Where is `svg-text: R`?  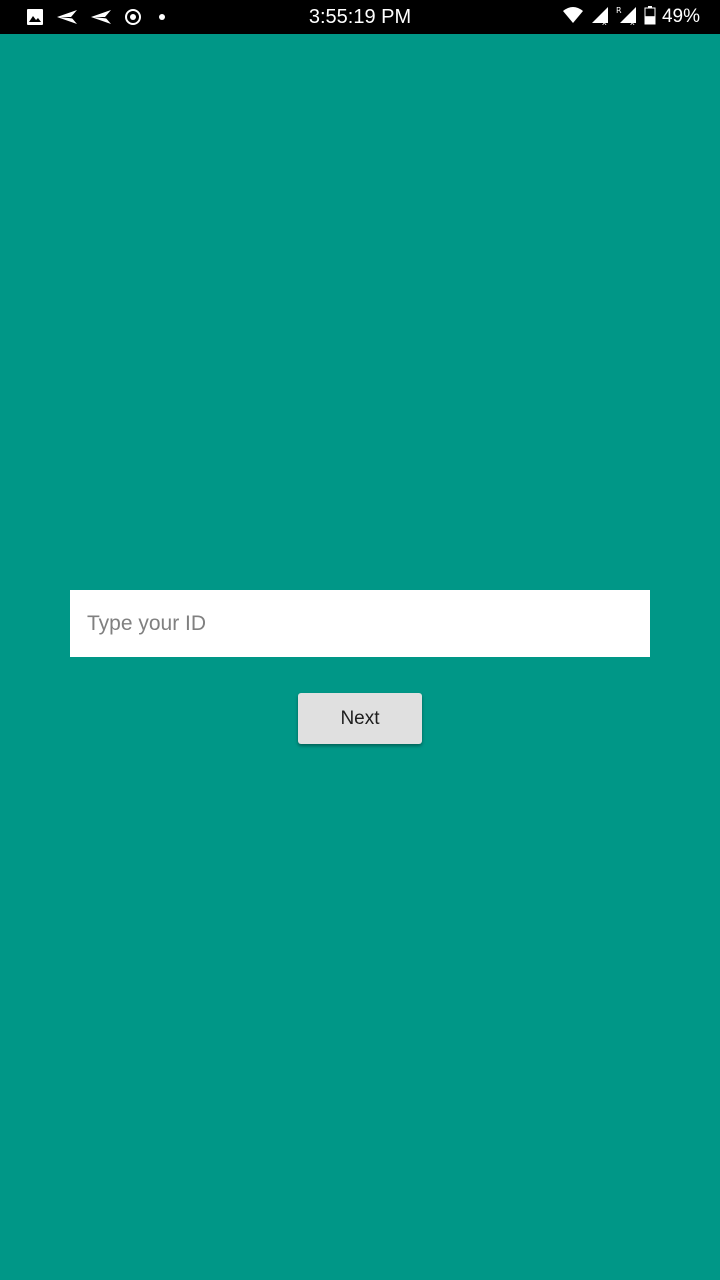
svg-text: R is located at coordinates (619, 10).